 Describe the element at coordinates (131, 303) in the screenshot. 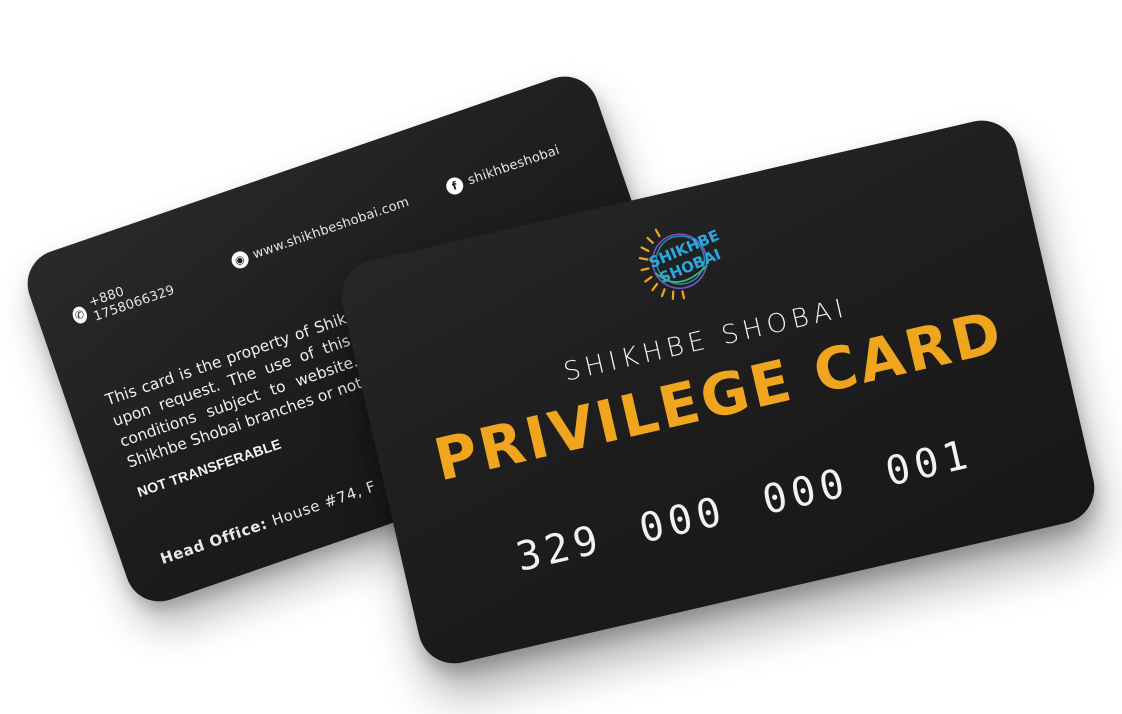

I see `phone-number: +880 1758066329` at that location.